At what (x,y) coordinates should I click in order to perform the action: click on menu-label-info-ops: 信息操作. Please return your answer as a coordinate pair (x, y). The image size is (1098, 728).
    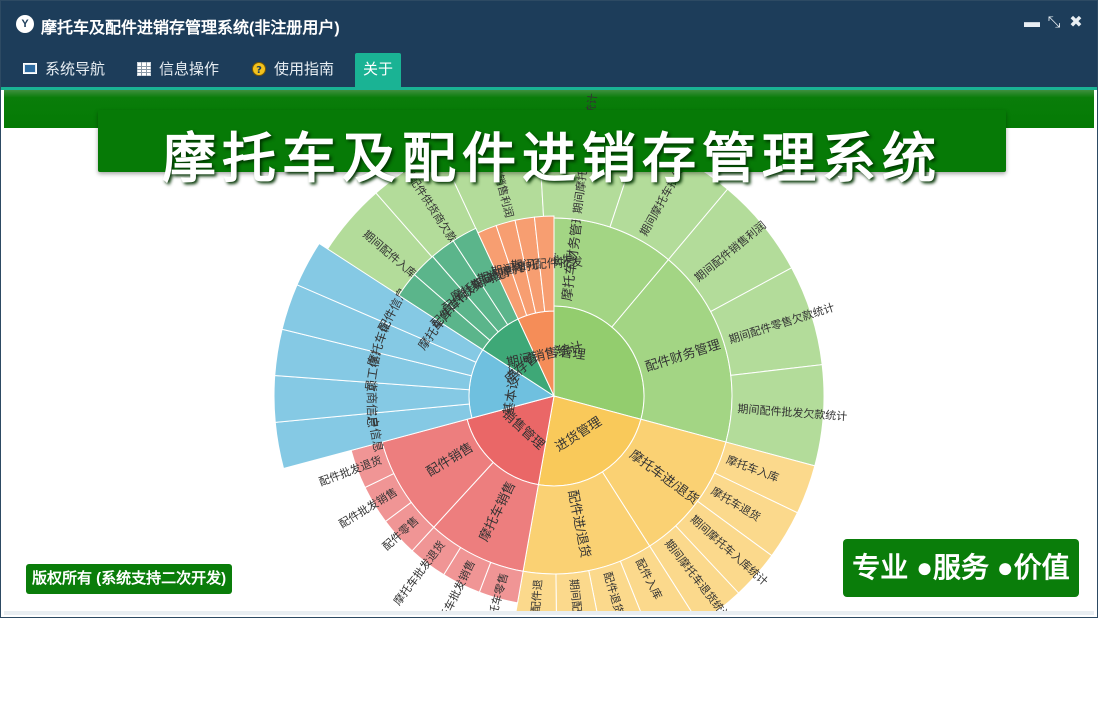
    Looking at the image, I should click on (189, 69).